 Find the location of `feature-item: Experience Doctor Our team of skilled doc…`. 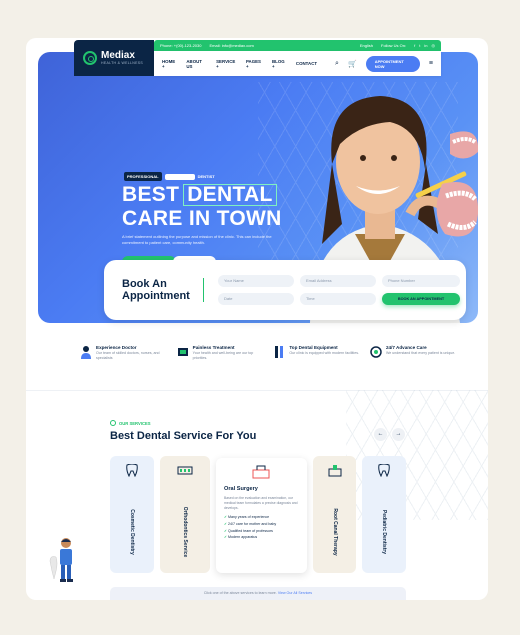

feature-item: Experience Doctor Our team of skilled doc… is located at coordinates (125, 353).